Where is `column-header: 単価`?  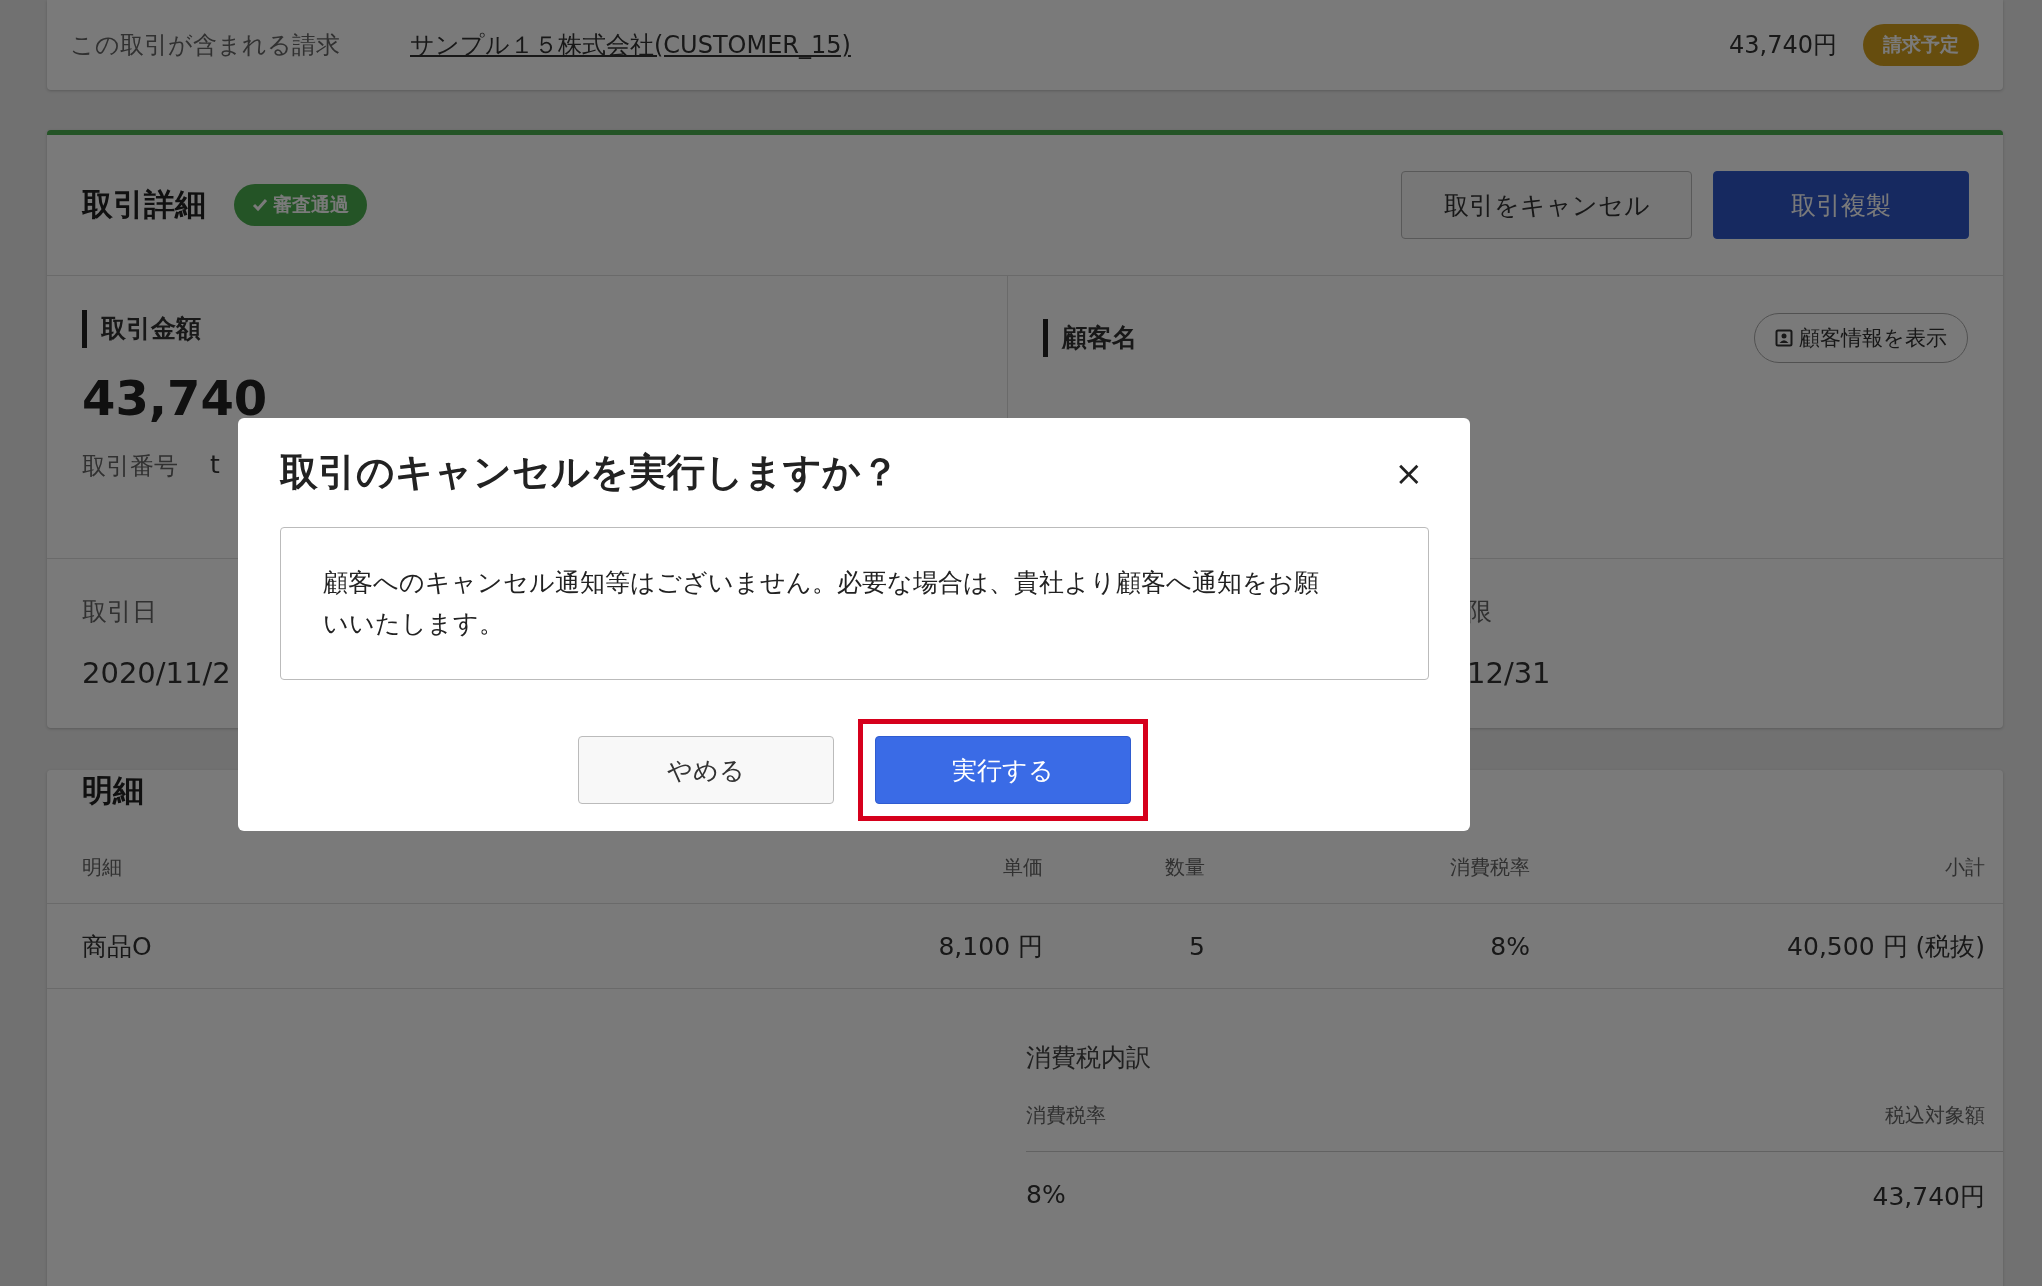
column-header: 単価 is located at coordinates (1022, 867).